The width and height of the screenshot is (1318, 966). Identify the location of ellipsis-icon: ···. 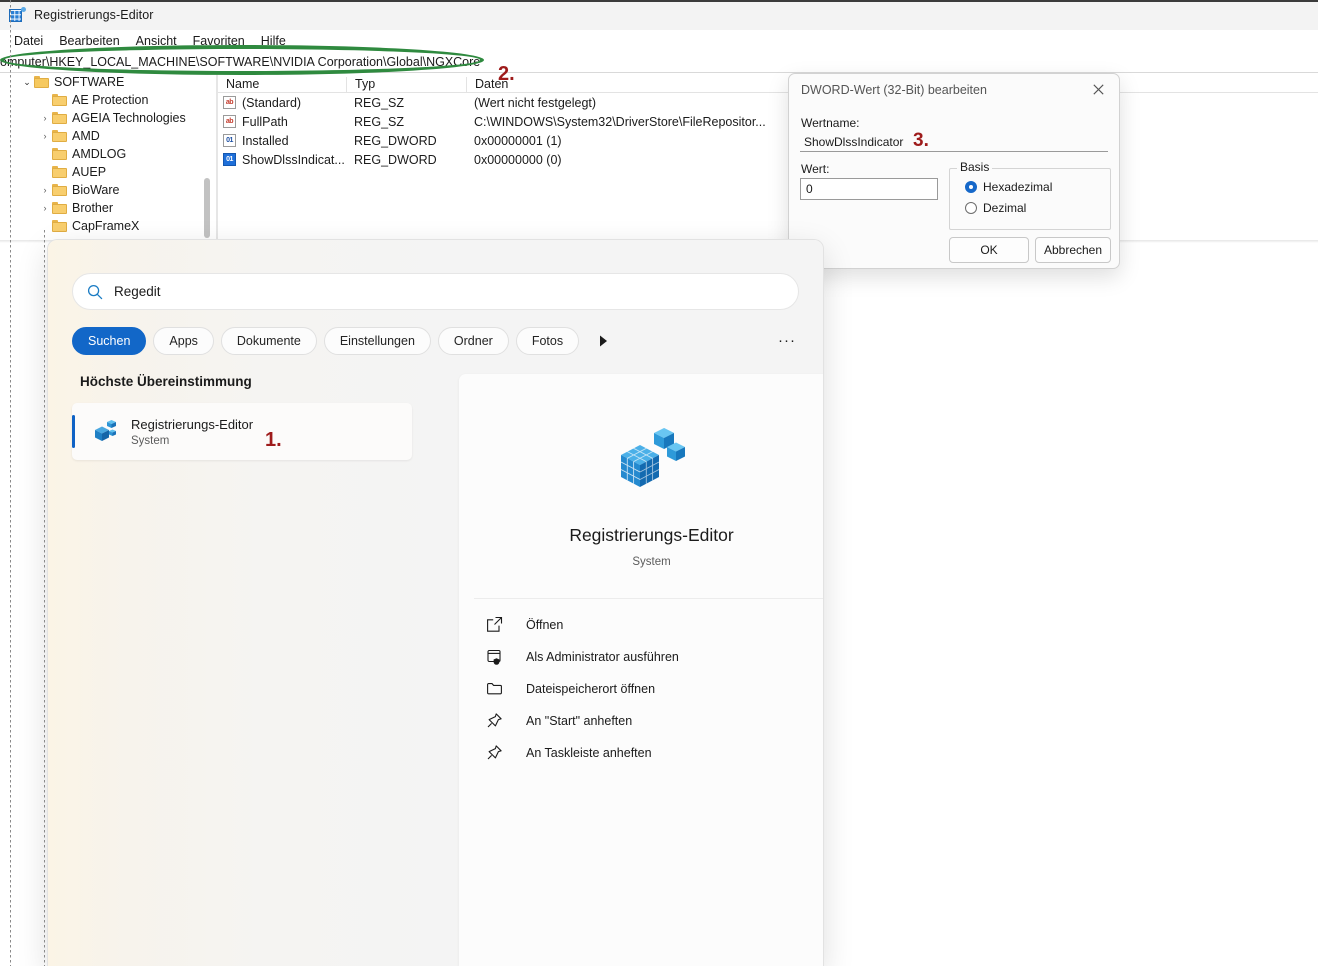
(787, 340).